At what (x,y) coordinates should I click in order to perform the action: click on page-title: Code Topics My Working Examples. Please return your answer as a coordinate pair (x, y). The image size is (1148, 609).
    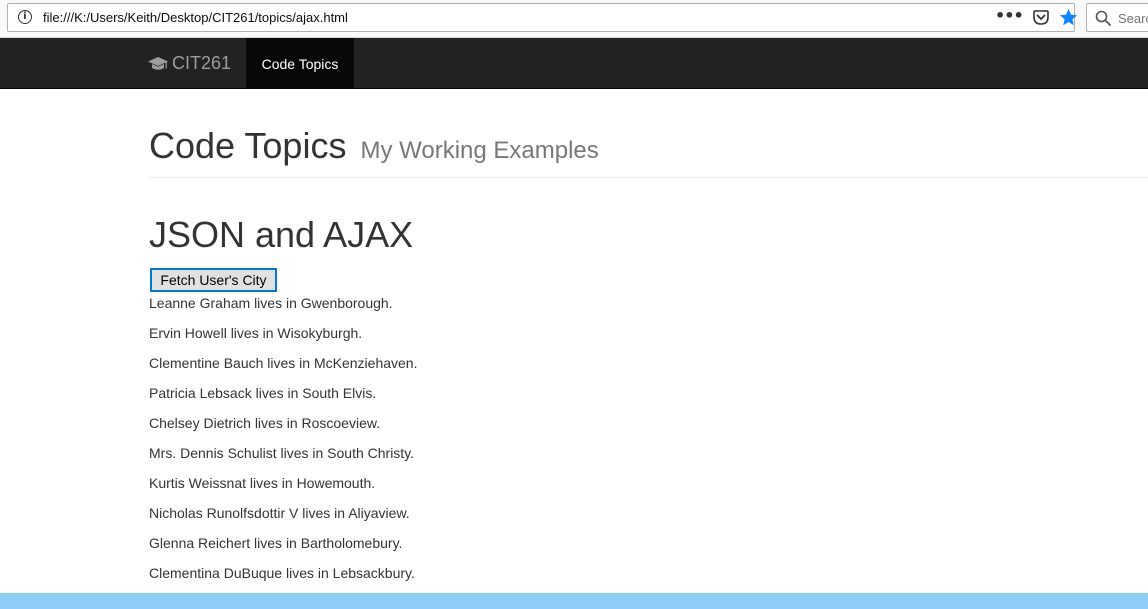
    Looking at the image, I should click on (648, 146).